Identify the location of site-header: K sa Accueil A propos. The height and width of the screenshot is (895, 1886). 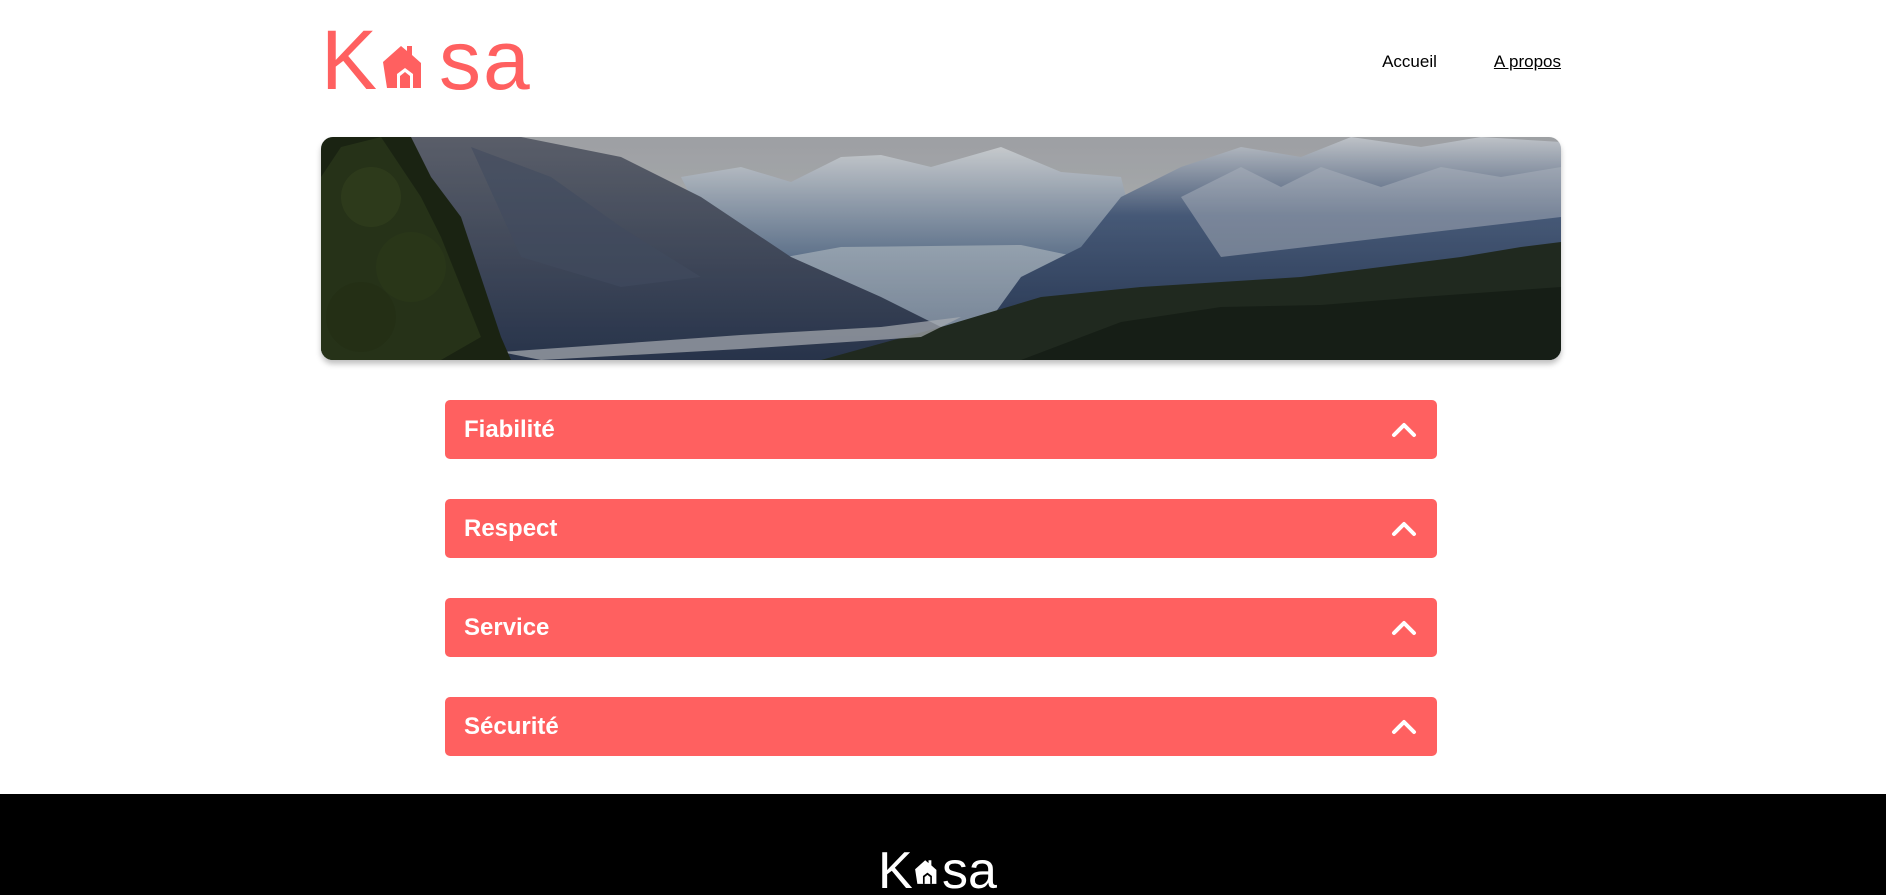
(941, 60).